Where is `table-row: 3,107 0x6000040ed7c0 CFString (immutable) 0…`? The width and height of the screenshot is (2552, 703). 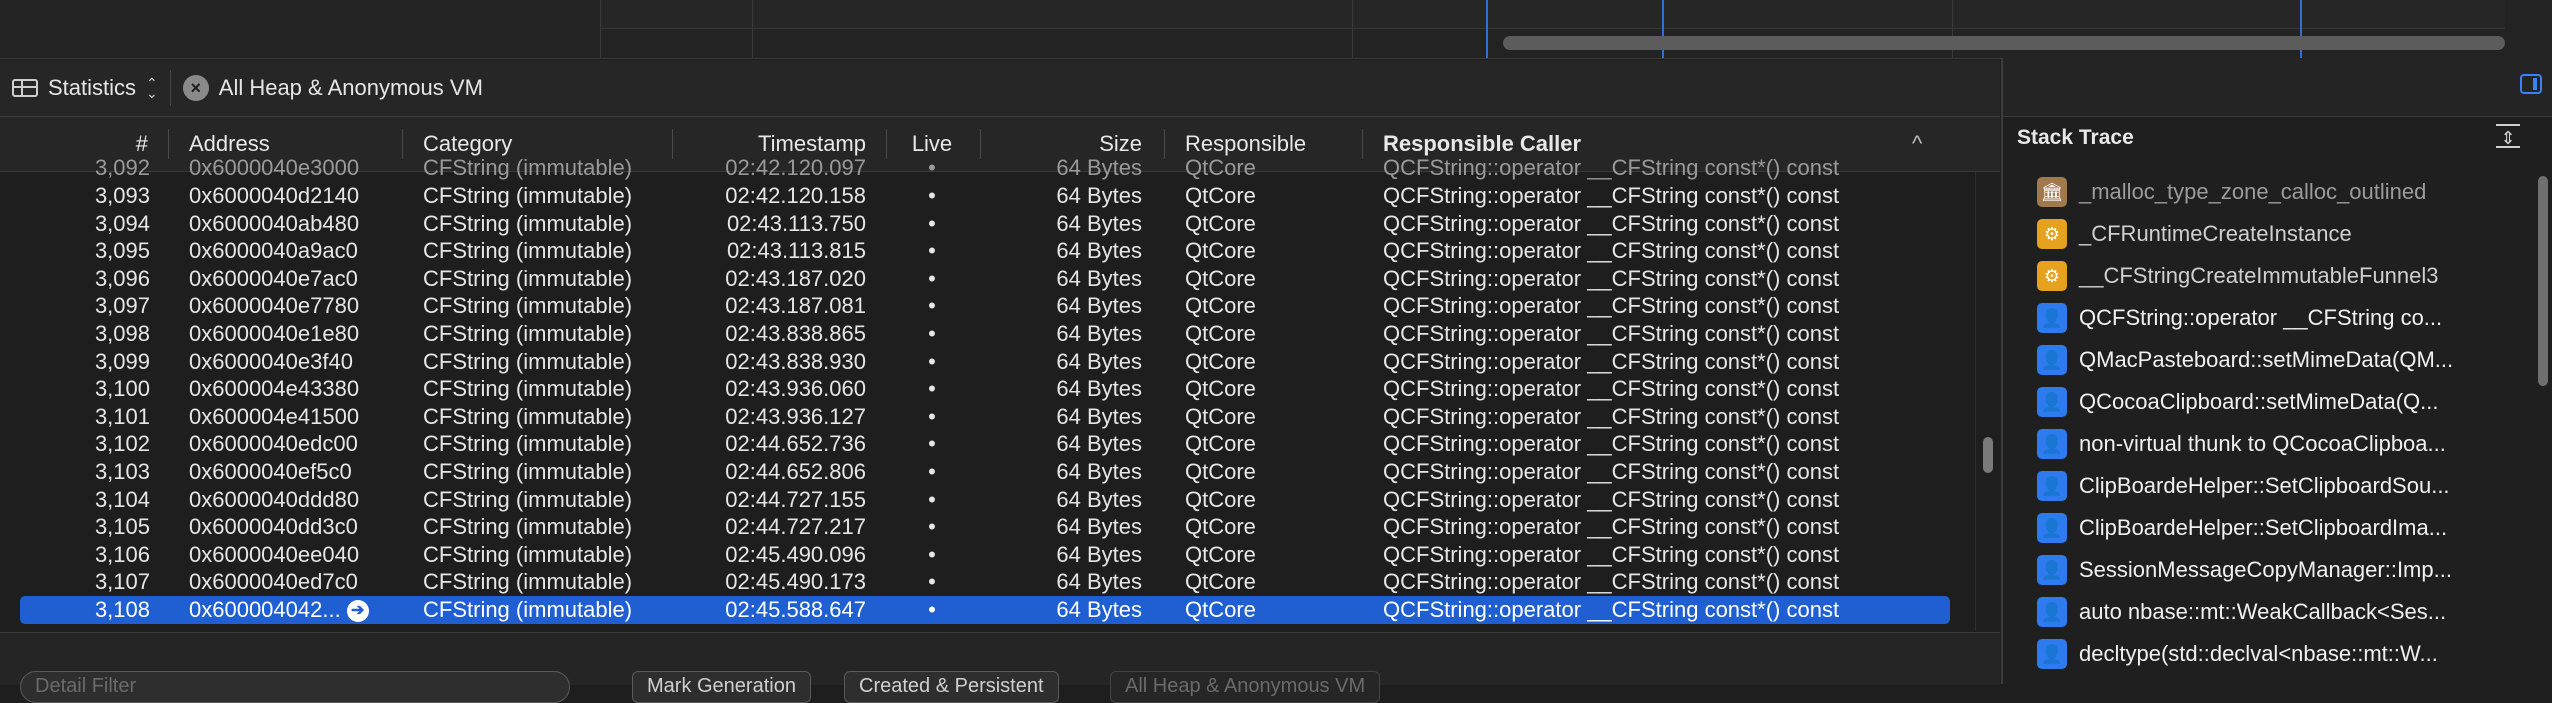
table-row: 3,107 0x6000040ed7c0 CFString (immutable) 0… is located at coordinates (980, 582).